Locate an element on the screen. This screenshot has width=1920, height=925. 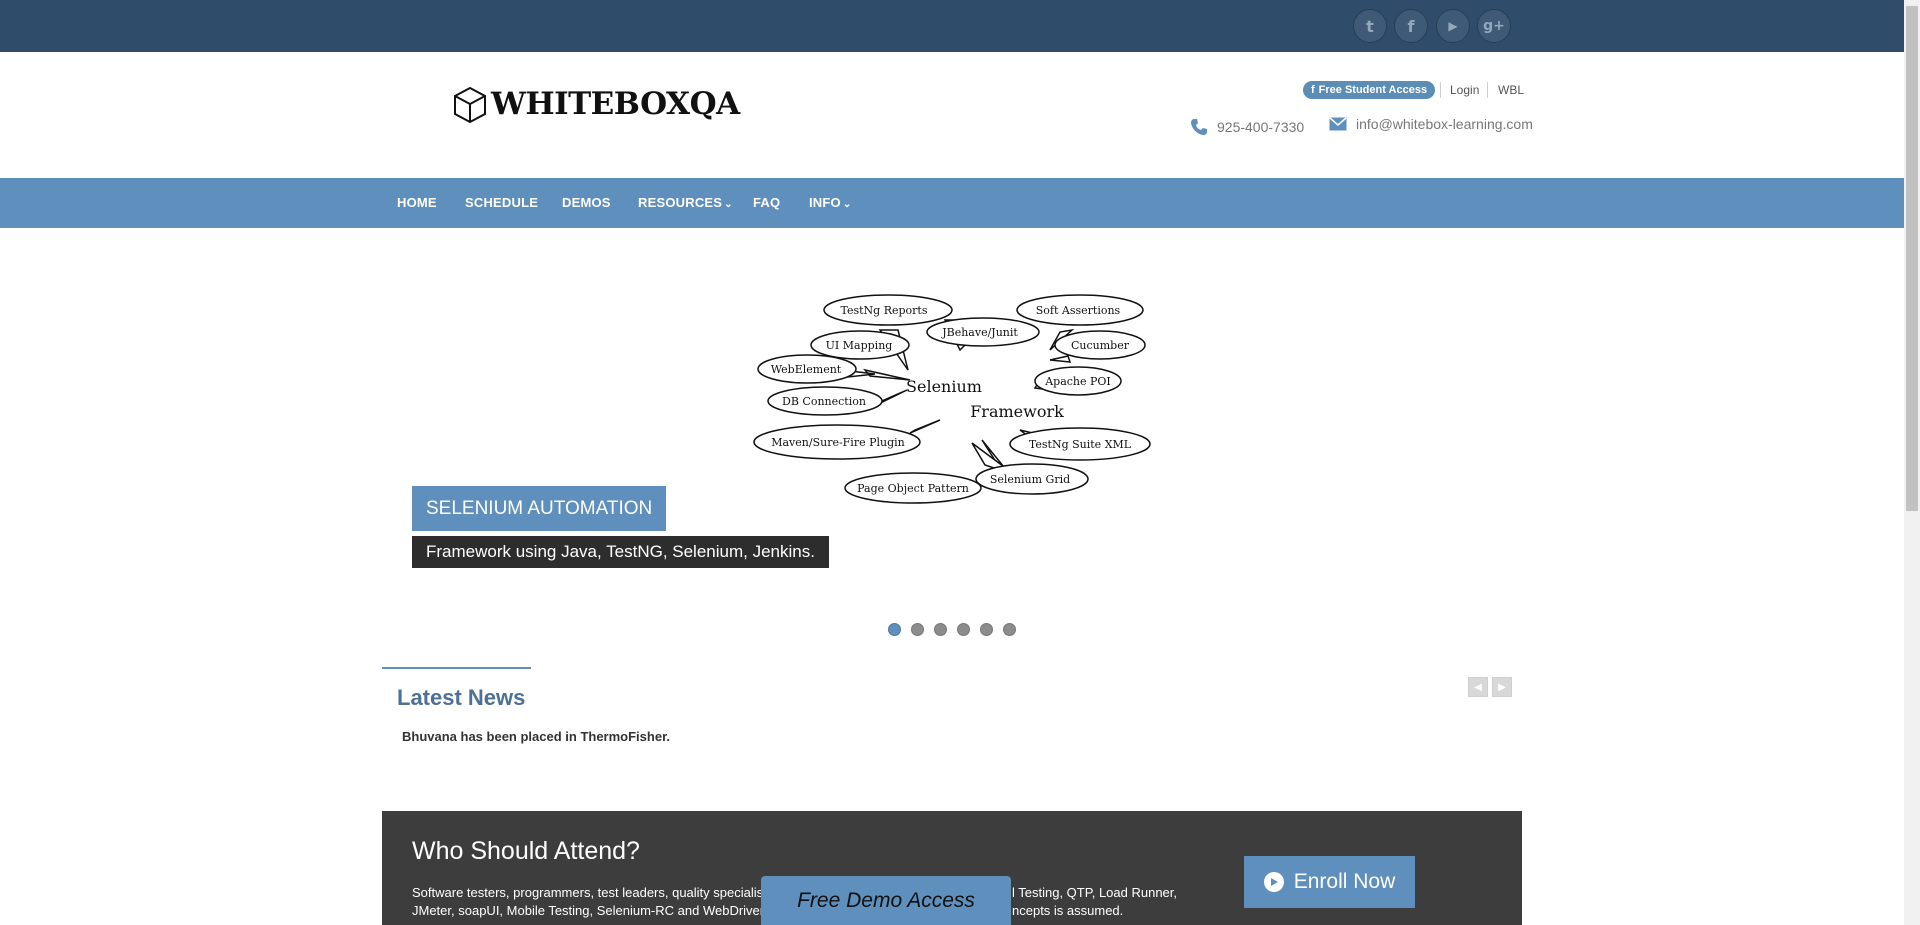
svg-text: Maven/Sure-Fire Plugin is located at coordinates (838, 442).